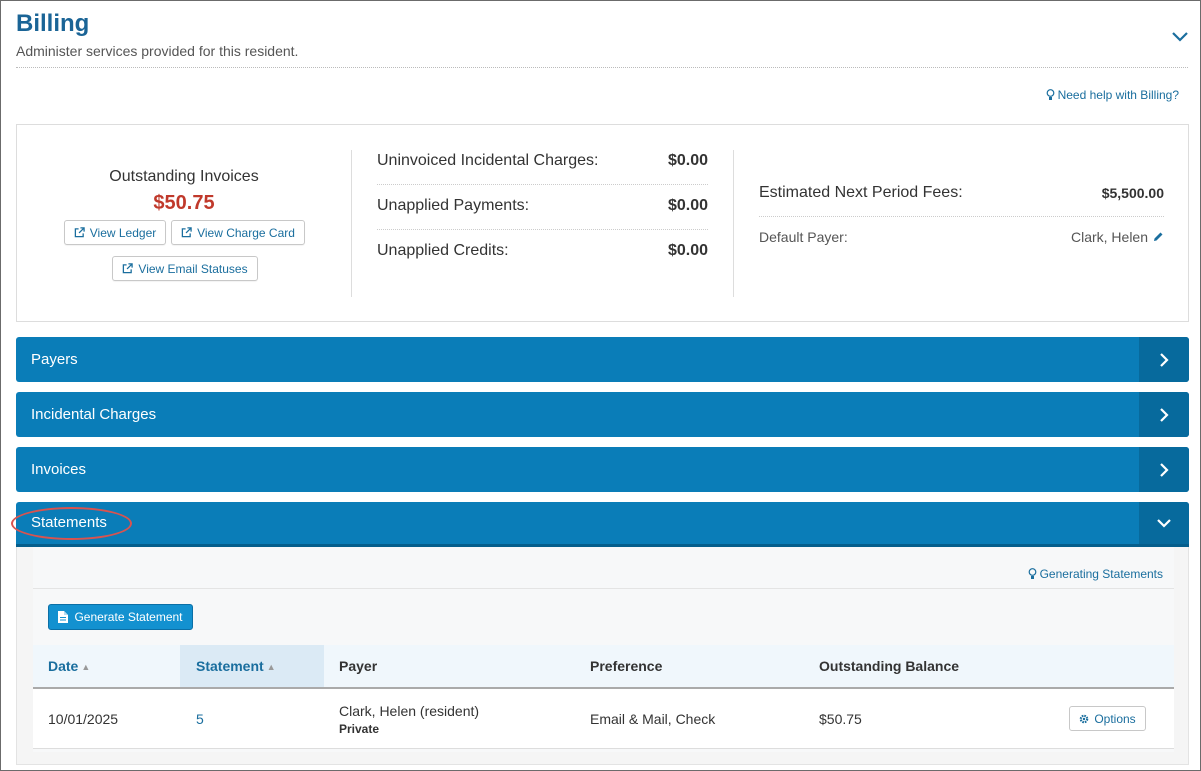  I want to click on options-button: Options, so click(1107, 718).